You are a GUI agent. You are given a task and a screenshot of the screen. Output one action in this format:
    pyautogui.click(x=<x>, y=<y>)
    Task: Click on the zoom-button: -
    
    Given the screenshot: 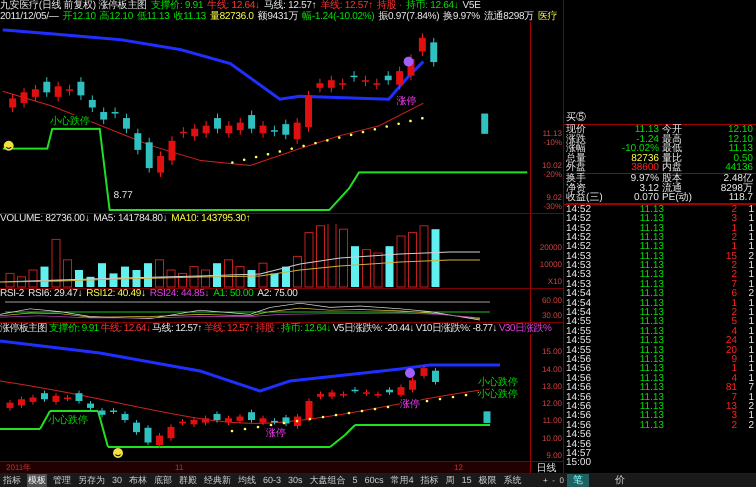 What is the action you would take?
    pyautogui.click(x=553, y=480)
    